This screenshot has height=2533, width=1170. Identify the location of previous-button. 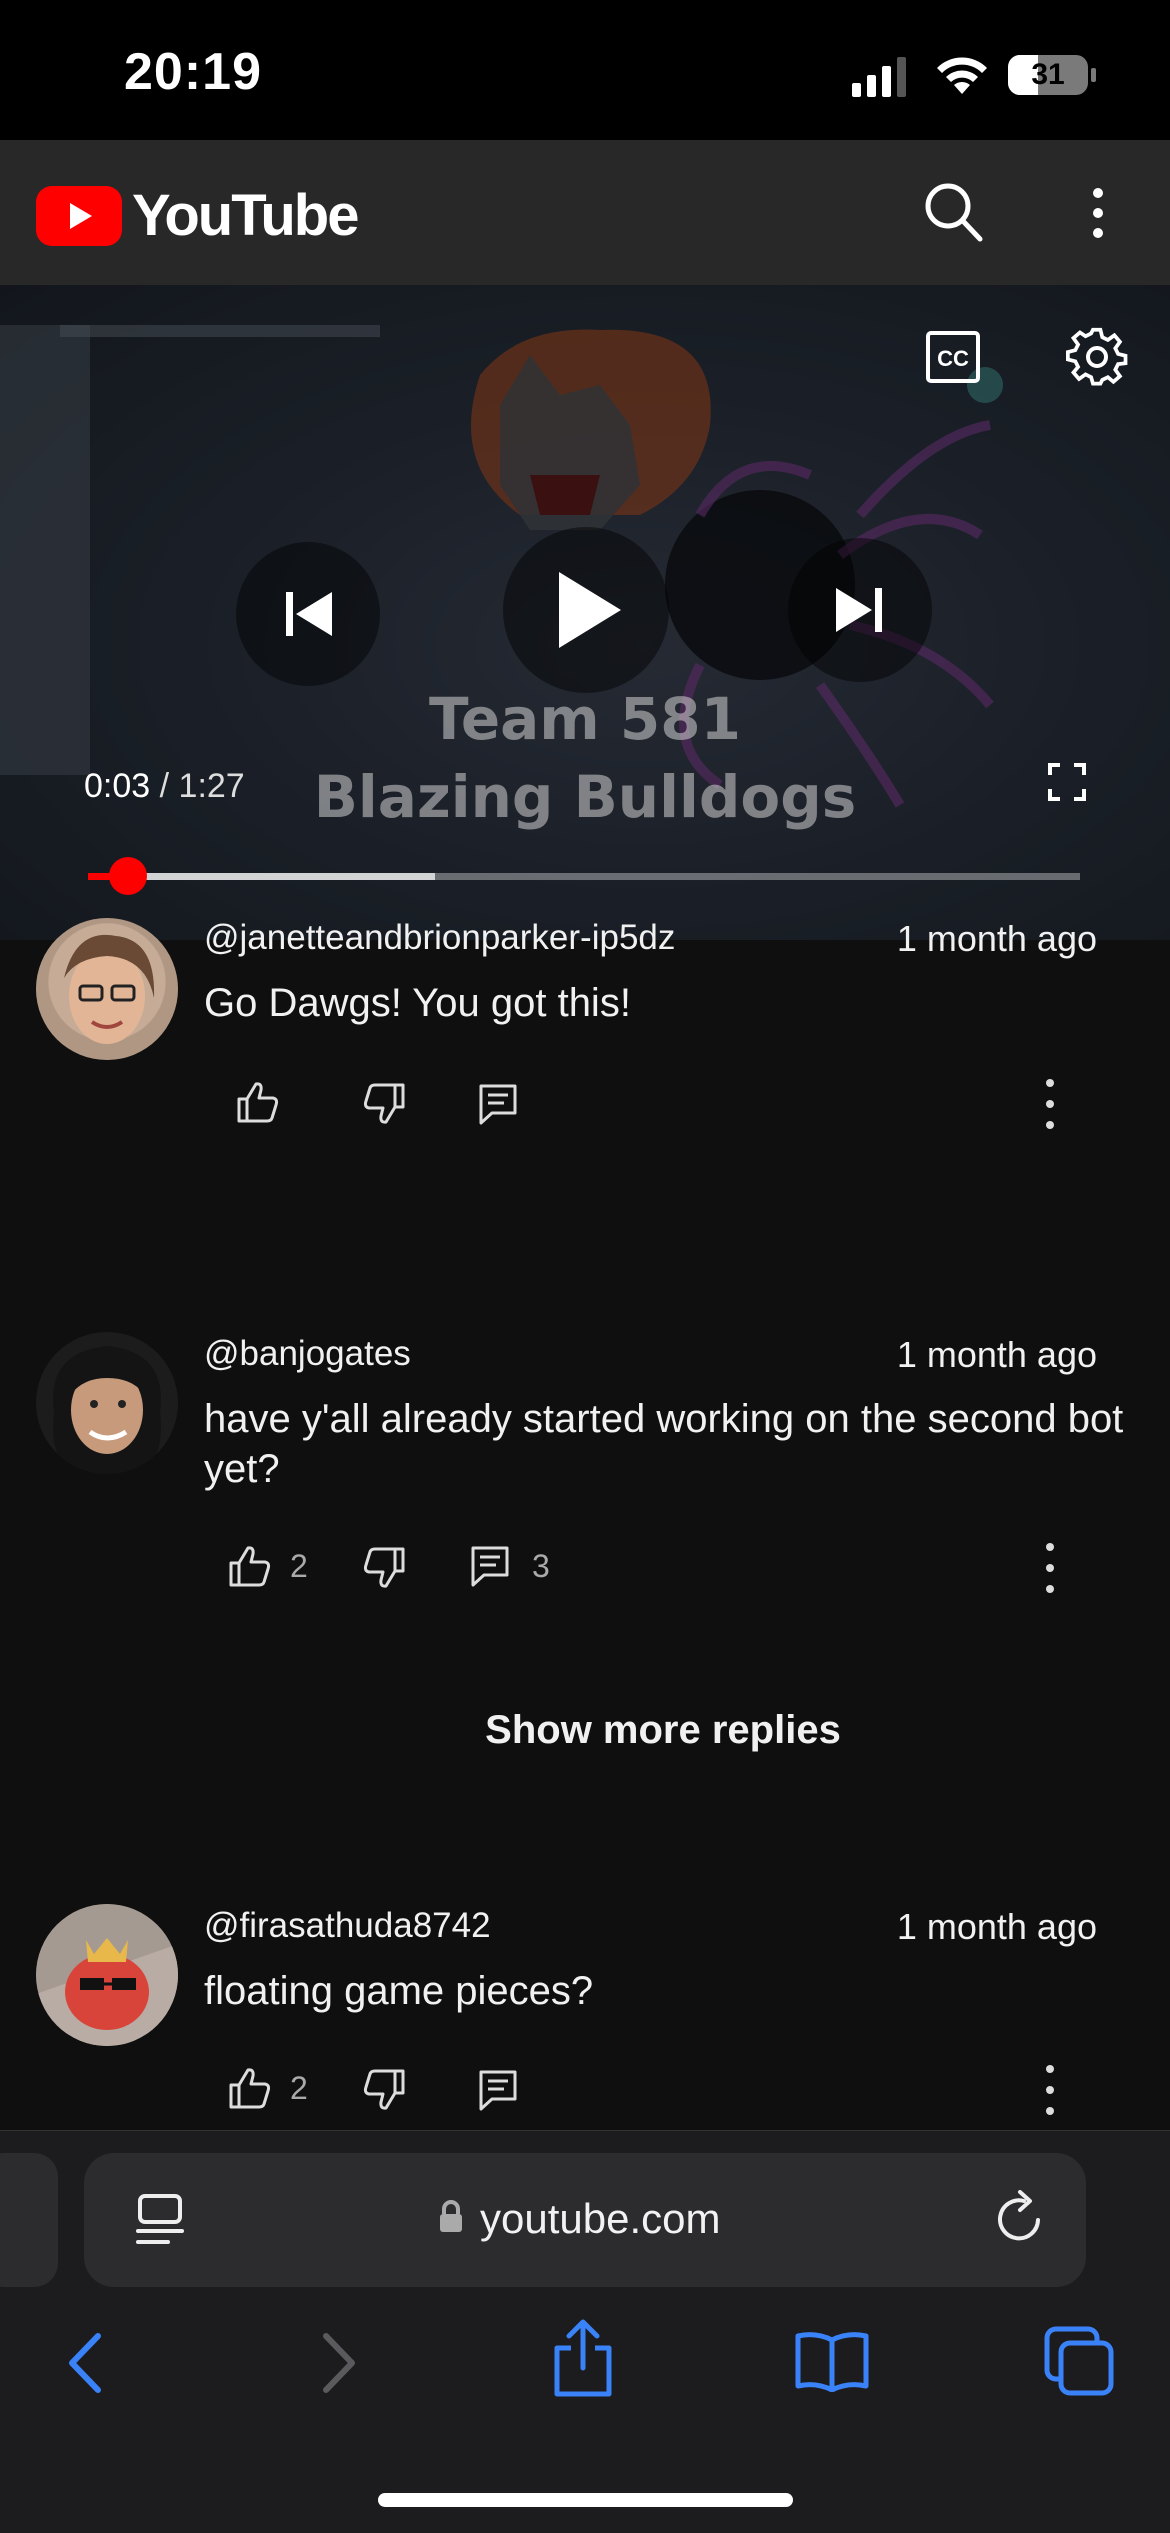
(308, 614).